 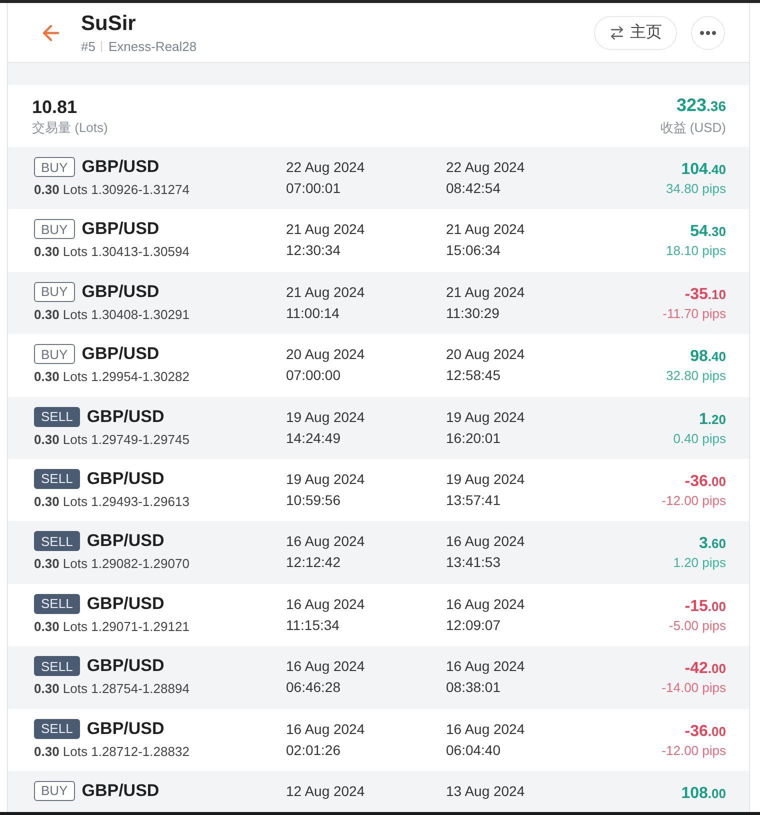 I want to click on open-time: 10:59:56, so click(x=313, y=500).